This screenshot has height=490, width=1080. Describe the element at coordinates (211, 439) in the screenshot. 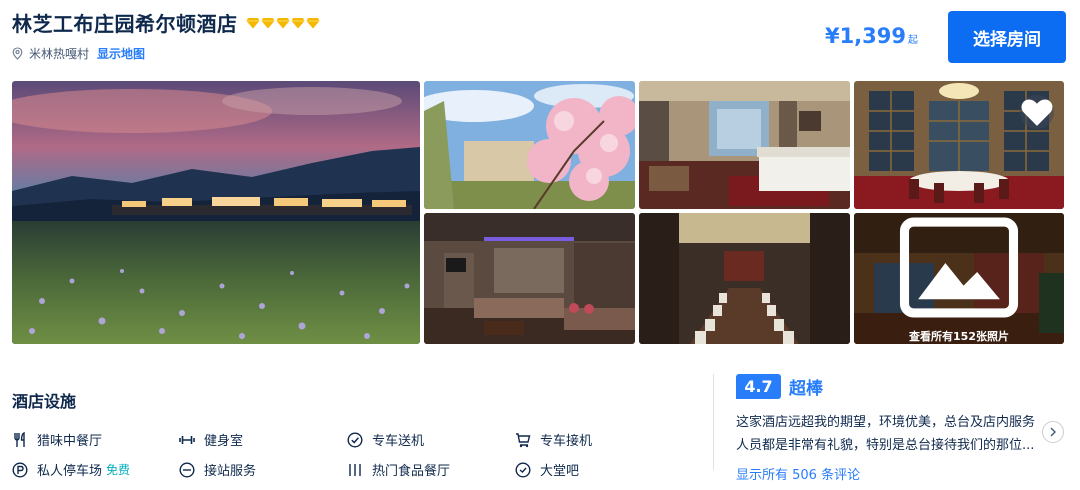

I see `facility-item: 健身室` at that location.